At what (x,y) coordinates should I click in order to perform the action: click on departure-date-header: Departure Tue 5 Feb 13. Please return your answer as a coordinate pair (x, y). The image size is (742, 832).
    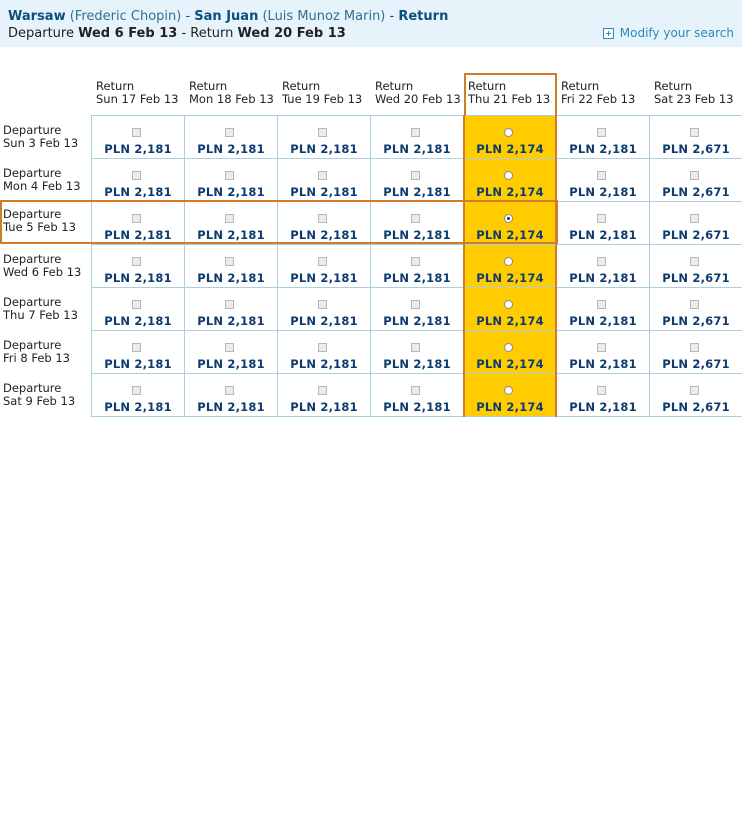
    Looking at the image, I should click on (46, 222).